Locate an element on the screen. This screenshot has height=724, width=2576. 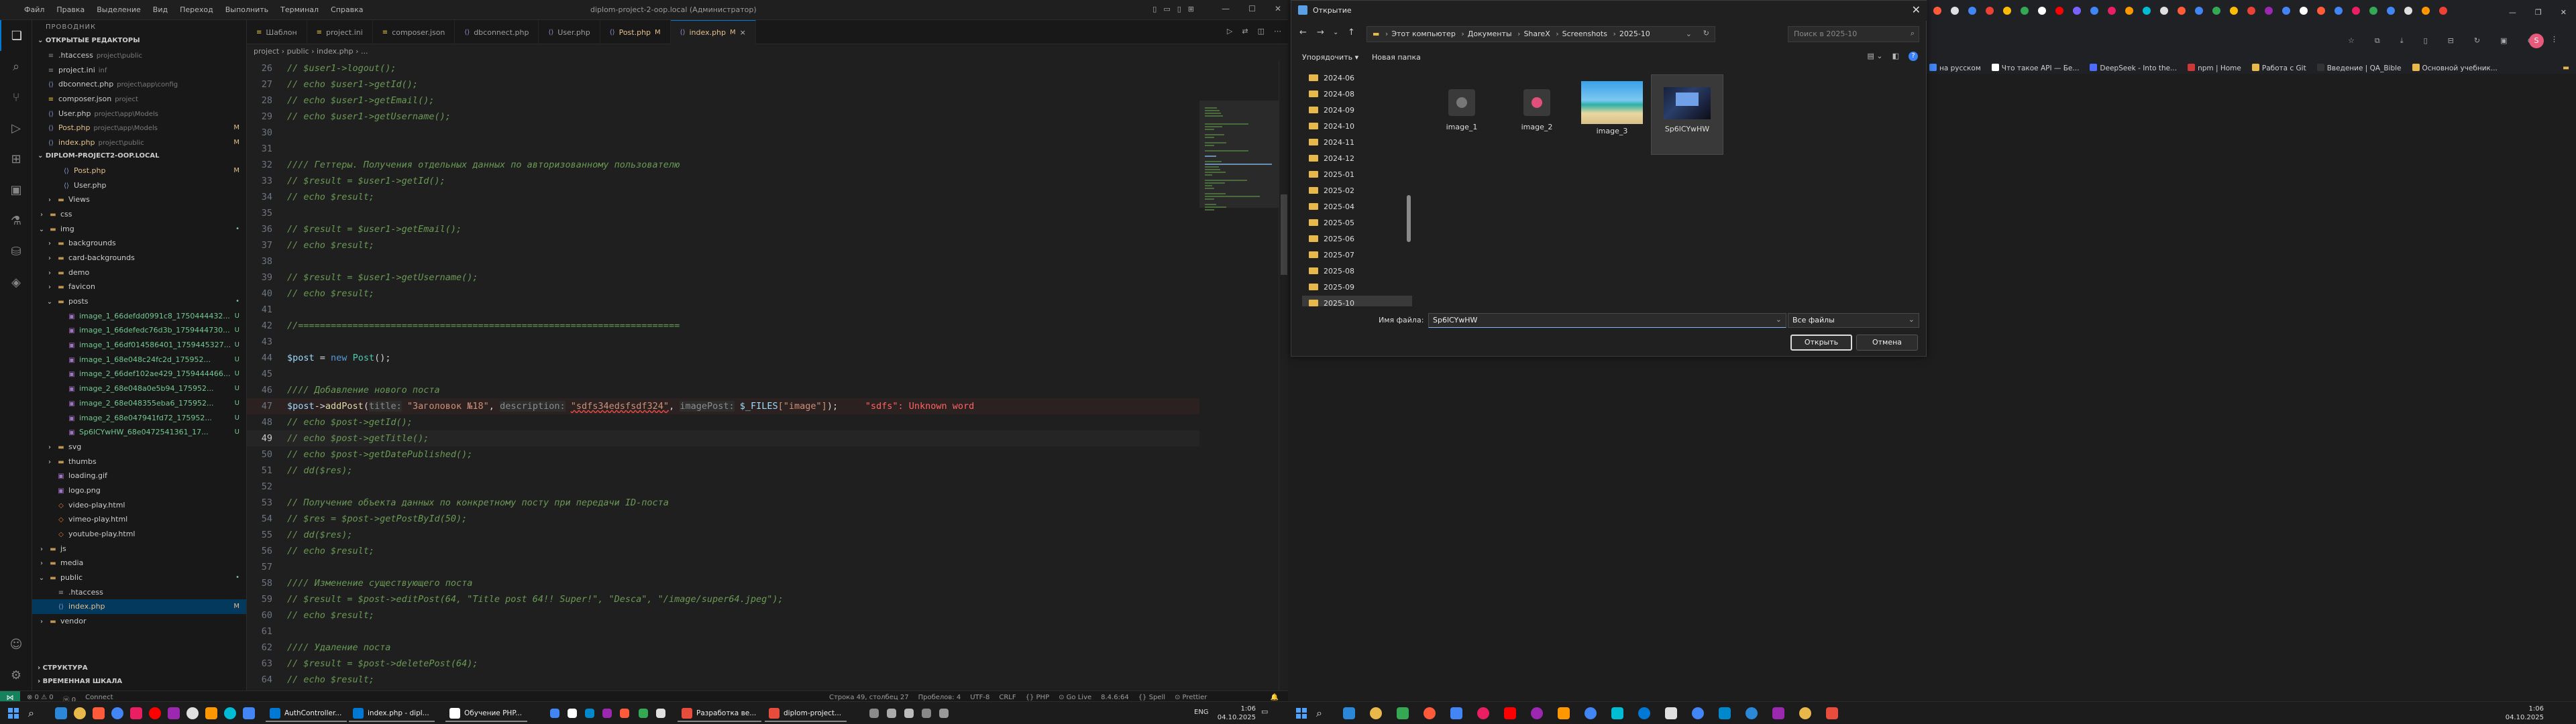
customize-layout-icon: ⊞ is located at coordinates (1191, 9).